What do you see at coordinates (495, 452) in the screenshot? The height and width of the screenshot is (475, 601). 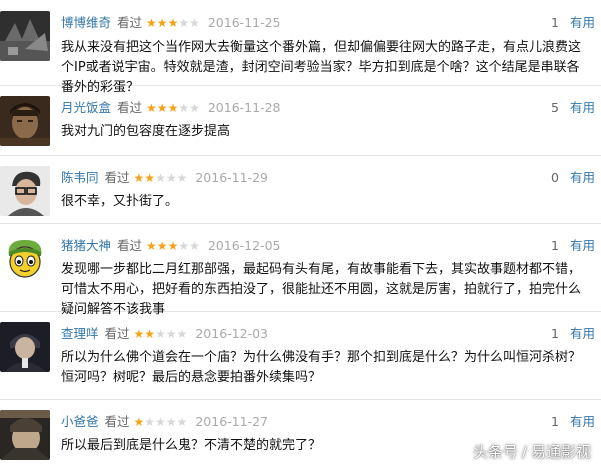 I see `watermark-source: 头条号` at bounding box center [495, 452].